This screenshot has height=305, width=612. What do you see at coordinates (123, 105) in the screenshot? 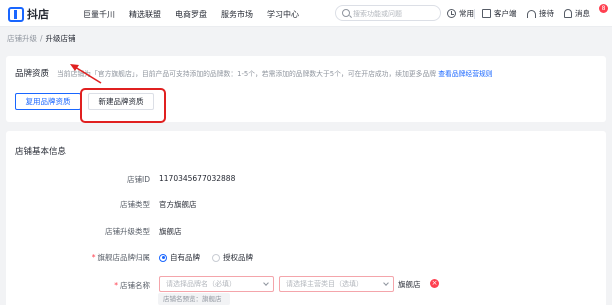
I see `annotation-highlight-box` at bounding box center [123, 105].